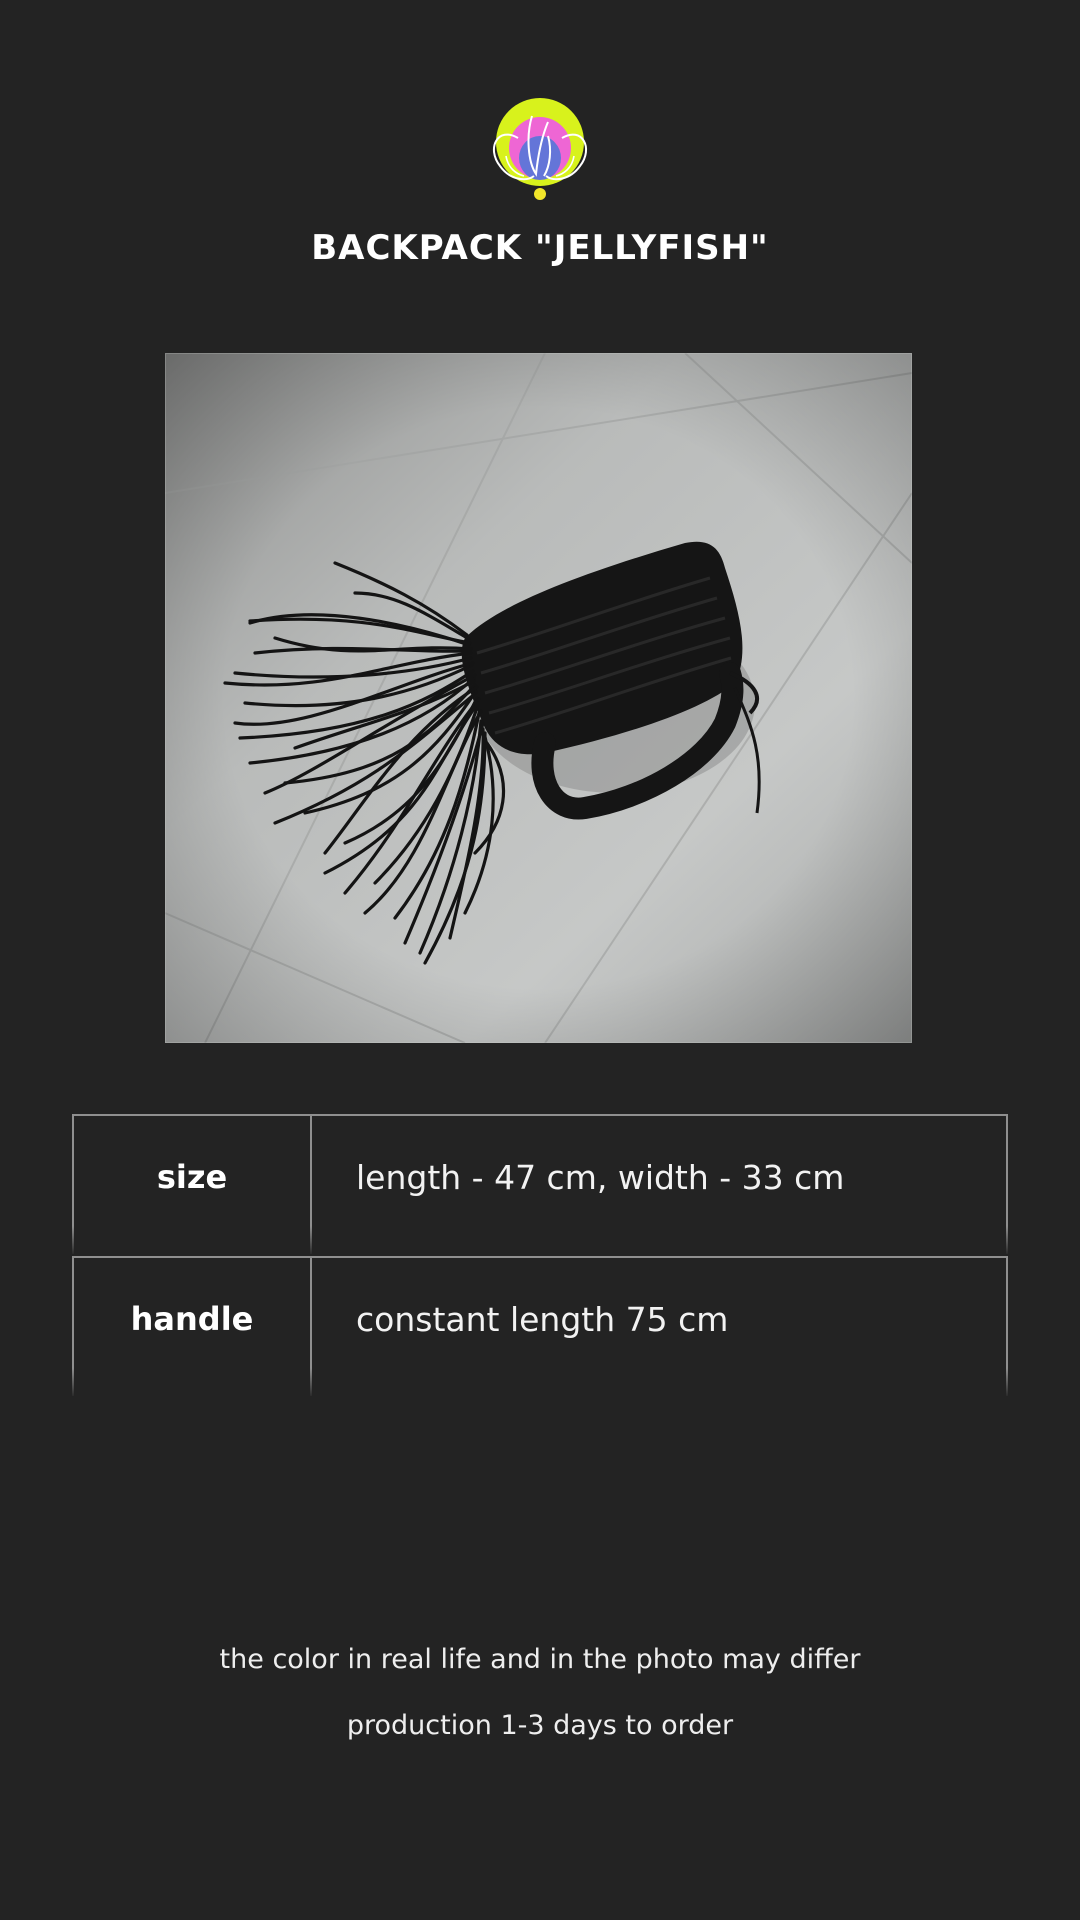  I want to click on spec-row-size: size length - 47 cm, width - 33 cm, so click(540, 1185).